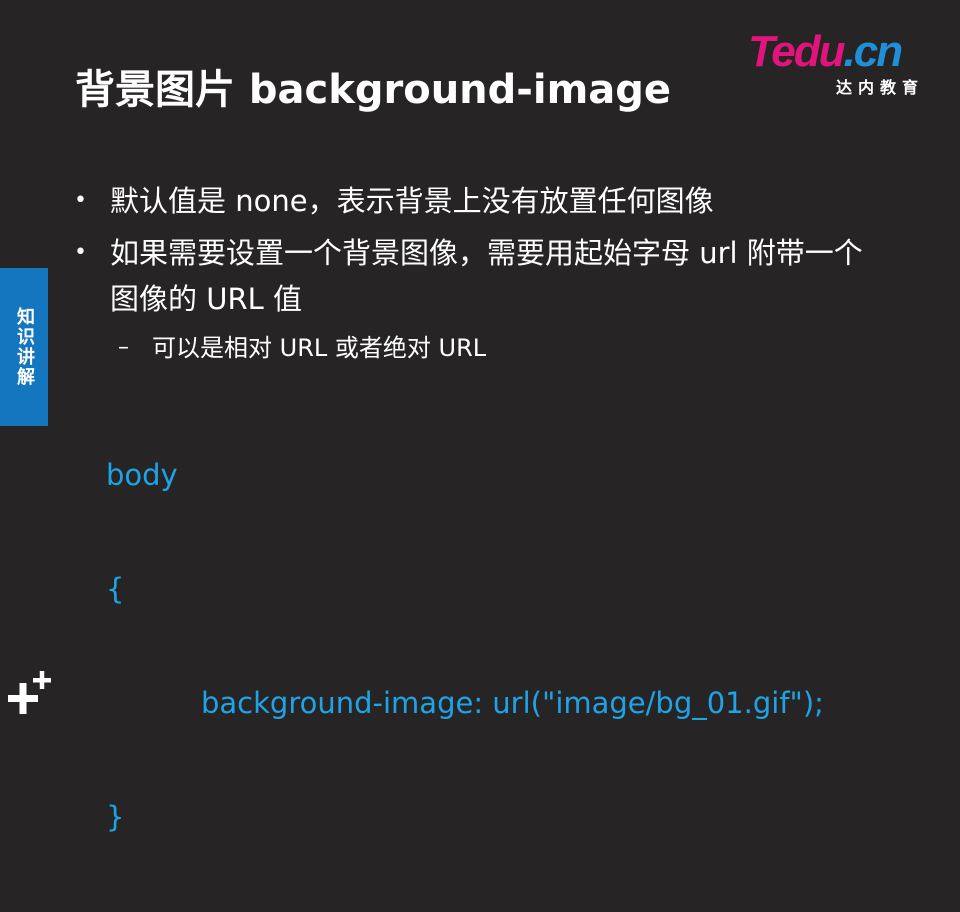 Image resolution: width=960 pixels, height=912 pixels. What do you see at coordinates (29, 692) in the screenshot?
I see `plus-plus-icon` at bounding box center [29, 692].